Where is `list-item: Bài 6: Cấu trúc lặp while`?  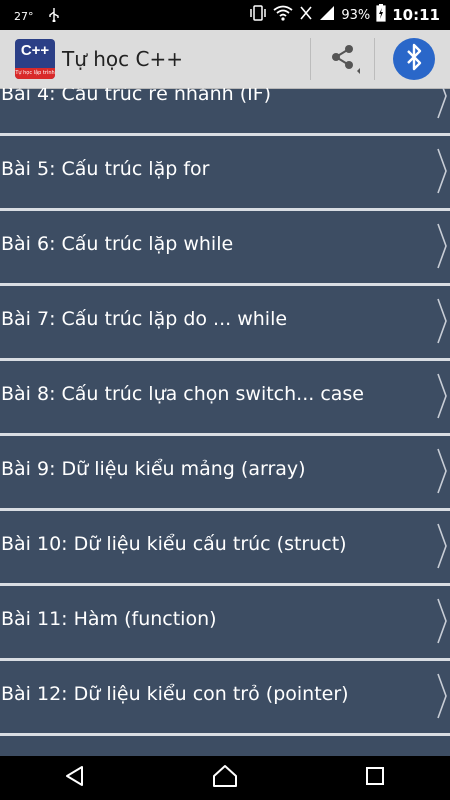
list-item: Bài 6: Cấu trúc lặp while is located at coordinates (225, 248).